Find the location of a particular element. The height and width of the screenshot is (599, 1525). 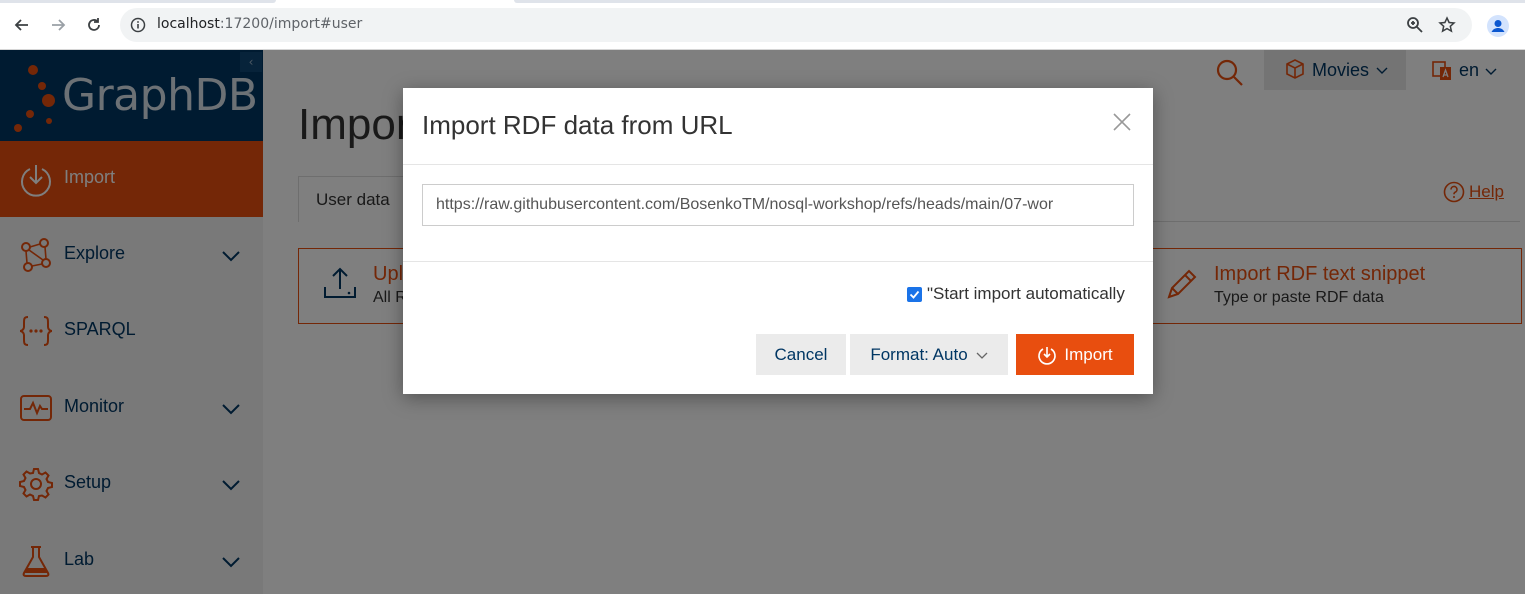

reload-button is located at coordinates (94, 25).